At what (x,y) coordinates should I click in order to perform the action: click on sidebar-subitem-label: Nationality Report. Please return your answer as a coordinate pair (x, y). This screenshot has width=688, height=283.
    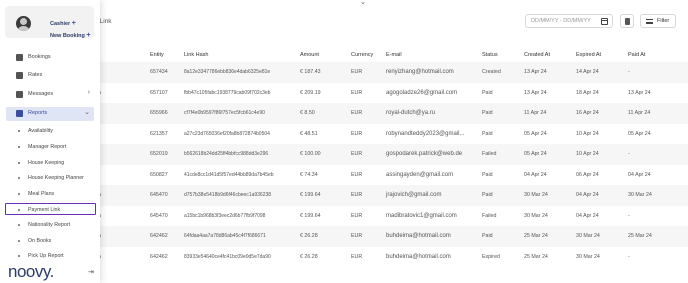
    Looking at the image, I should click on (49, 224).